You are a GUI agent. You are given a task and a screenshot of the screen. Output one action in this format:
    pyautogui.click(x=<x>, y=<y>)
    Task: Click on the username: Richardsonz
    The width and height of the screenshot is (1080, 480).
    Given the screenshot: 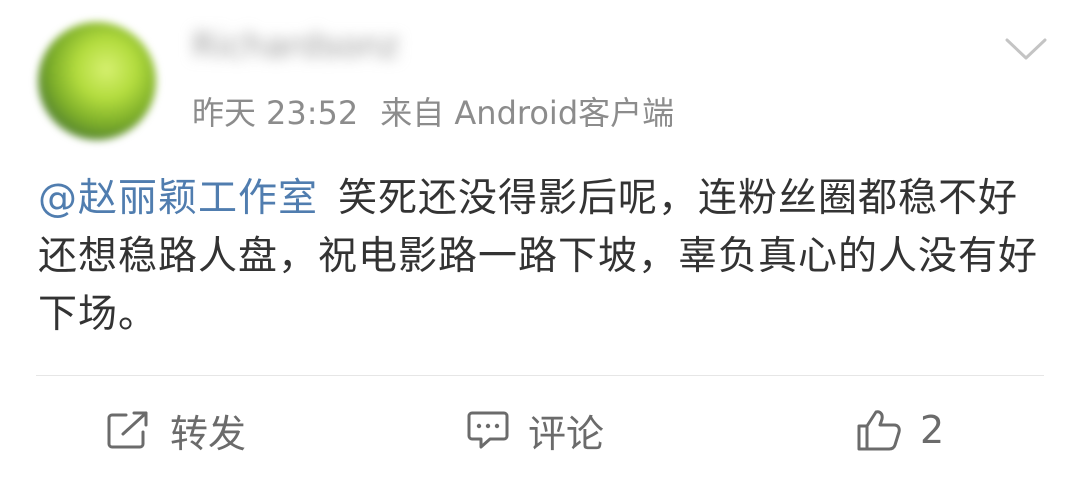 What is the action you would take?
    pyautogui.click(x=295, y=46)
    